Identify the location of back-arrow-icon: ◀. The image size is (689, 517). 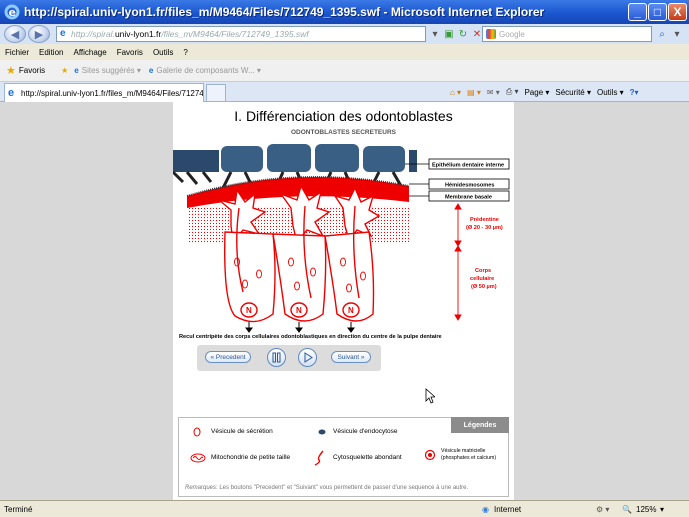
(15, 34).